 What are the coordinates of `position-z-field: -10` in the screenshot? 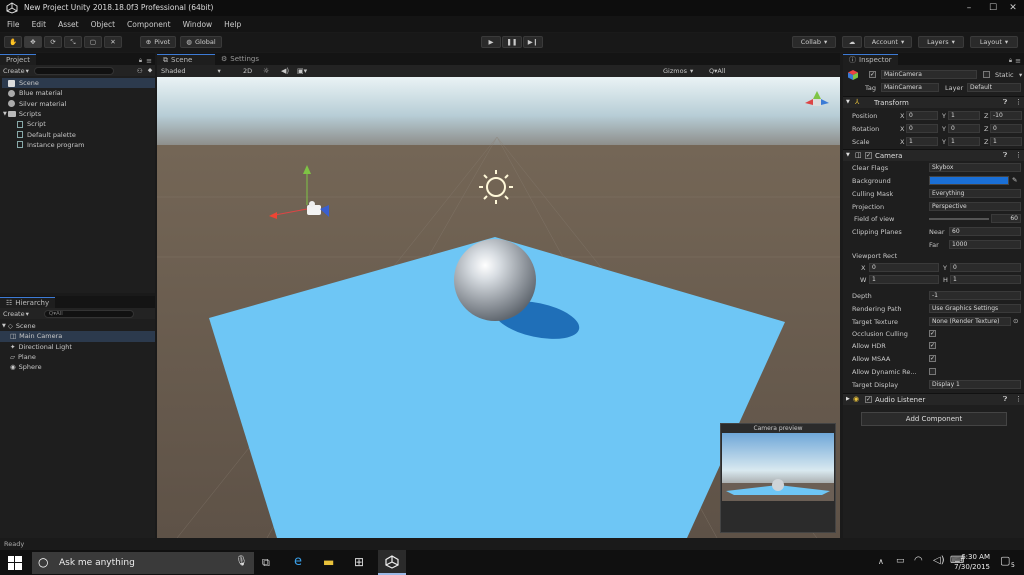 It's located at (1006, 115).